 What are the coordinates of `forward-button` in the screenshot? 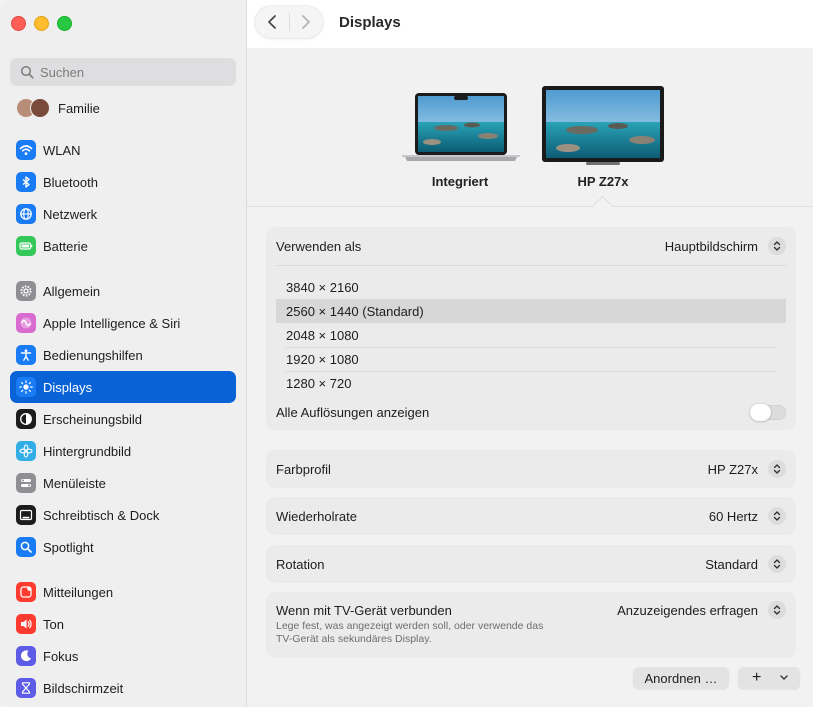 It's located at (306, 22).